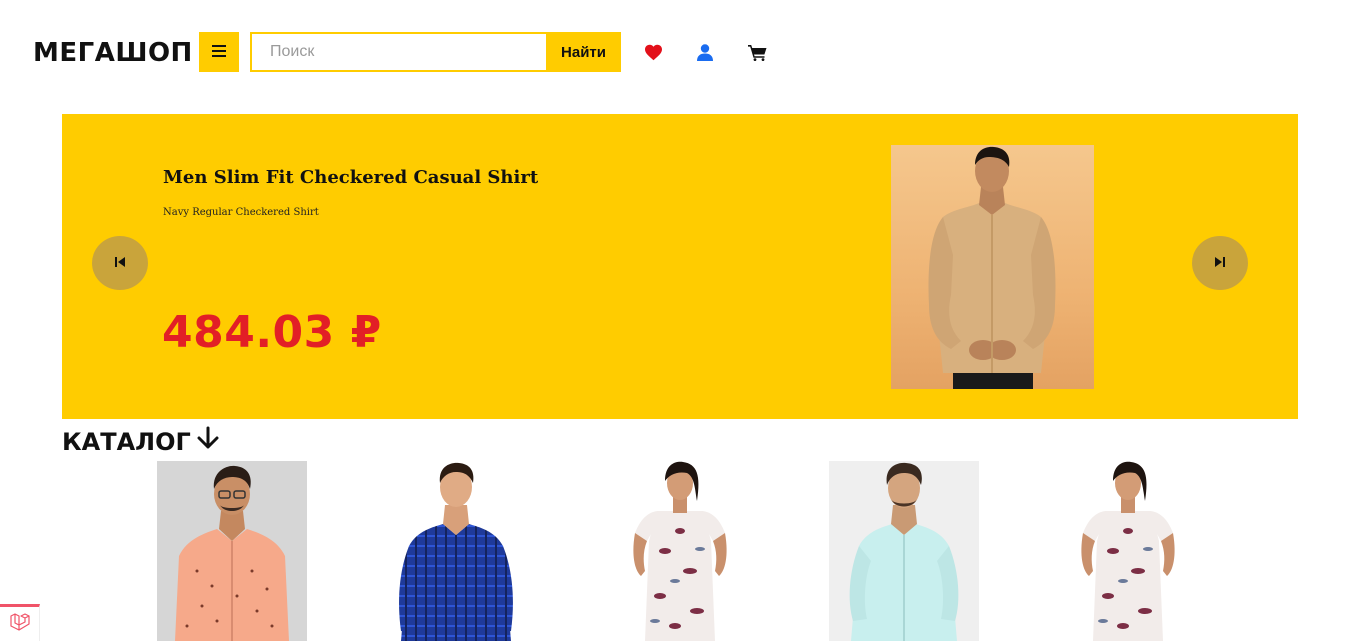 The image size is (1360, 641). Describe the element at coordinates (272, 332) in the screenshot. I see `banner-price: 484.03 ₽` at that location.